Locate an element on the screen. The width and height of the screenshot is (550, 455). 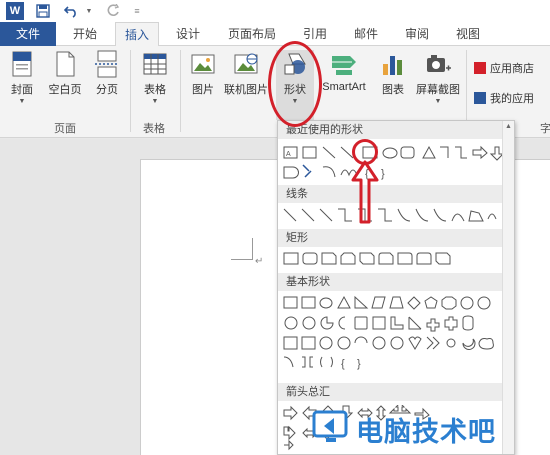
cover-button: 封面 ▼ is located at coordinates (22, 77).